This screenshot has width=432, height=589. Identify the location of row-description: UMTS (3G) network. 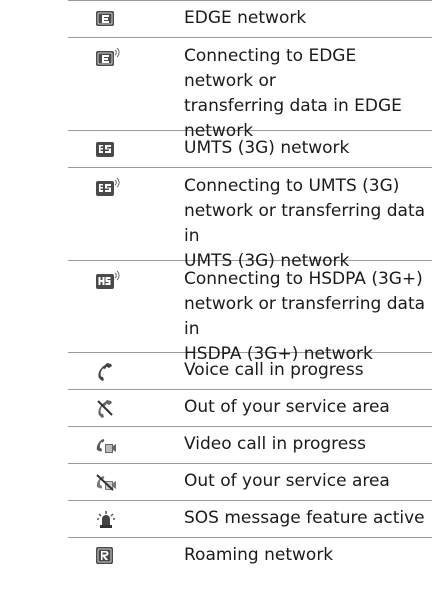
(267, 148).